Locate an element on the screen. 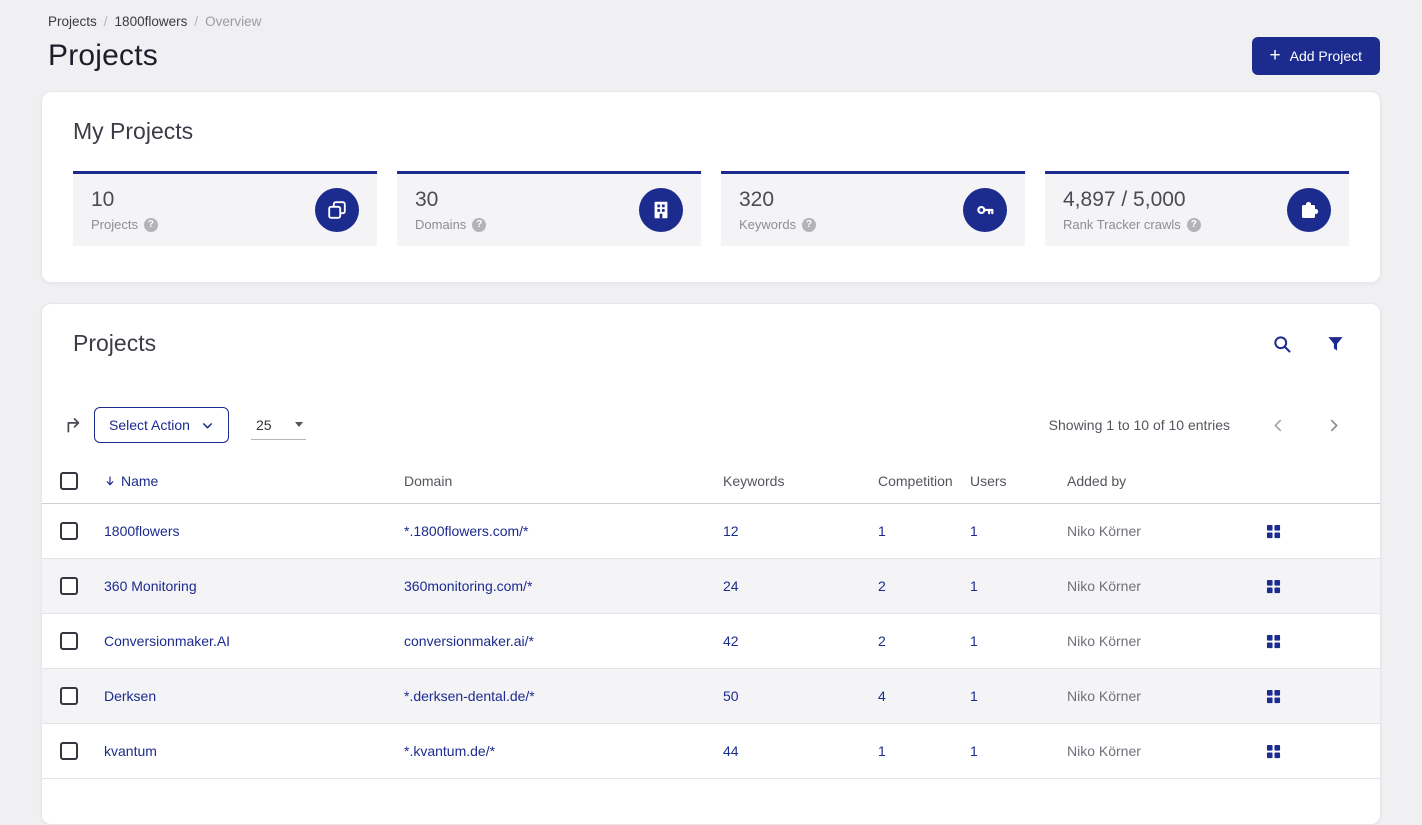 This screenshot has width=1422, height=825. stat-keywords-label: Keywords is located at coordinates (768, 224).